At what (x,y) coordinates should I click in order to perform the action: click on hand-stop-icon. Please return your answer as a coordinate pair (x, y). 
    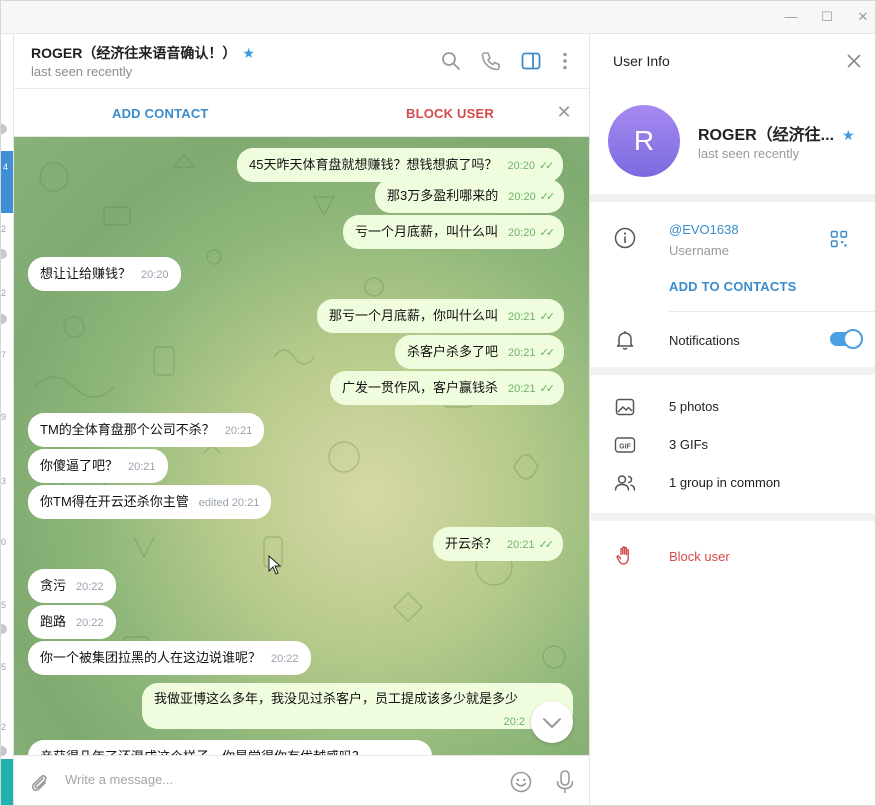
    Looking at the image, I should click on (622, 555).